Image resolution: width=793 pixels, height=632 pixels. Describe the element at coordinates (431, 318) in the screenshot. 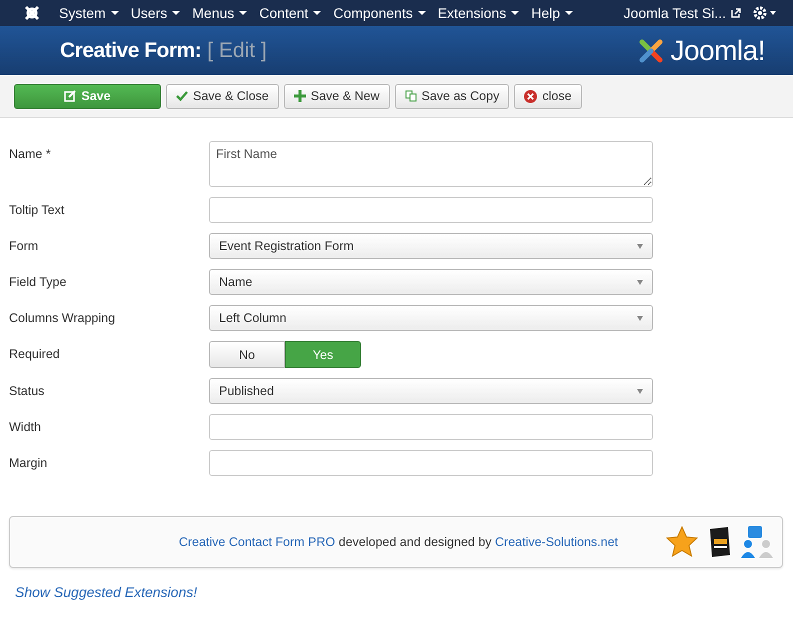

I see `select-field: Left Column` at that location.